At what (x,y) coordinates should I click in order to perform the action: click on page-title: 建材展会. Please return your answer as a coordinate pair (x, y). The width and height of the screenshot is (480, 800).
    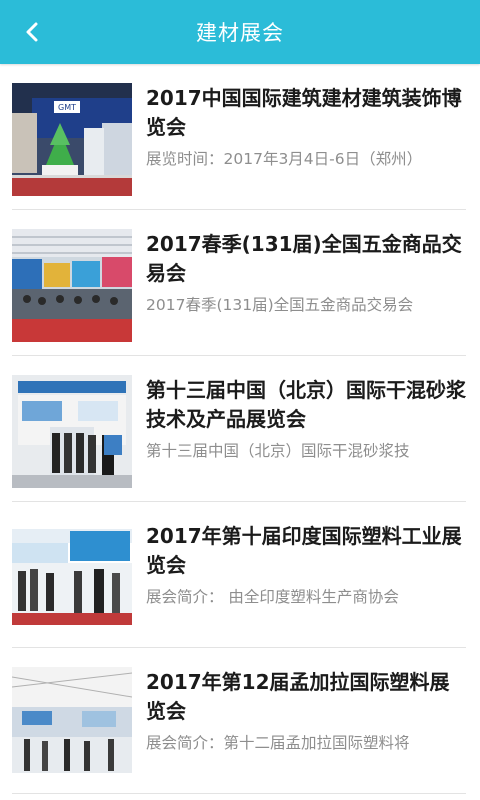
    Looking at the image, I should click on (240, 33).